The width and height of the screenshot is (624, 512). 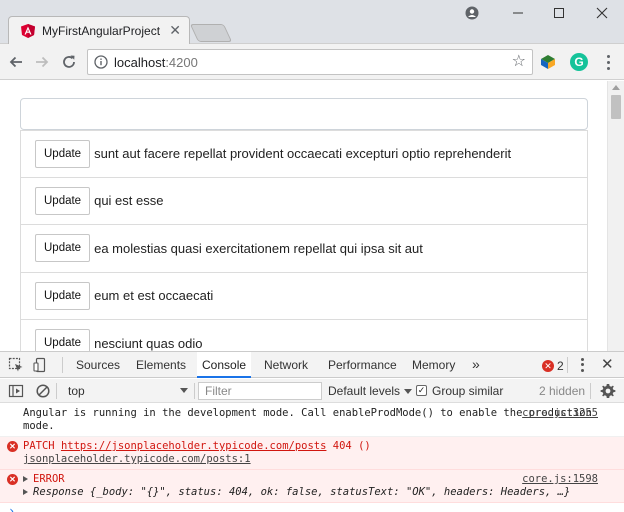 I want to click on log-levels-dropdown: Default levels, so click(x=370, y=391).